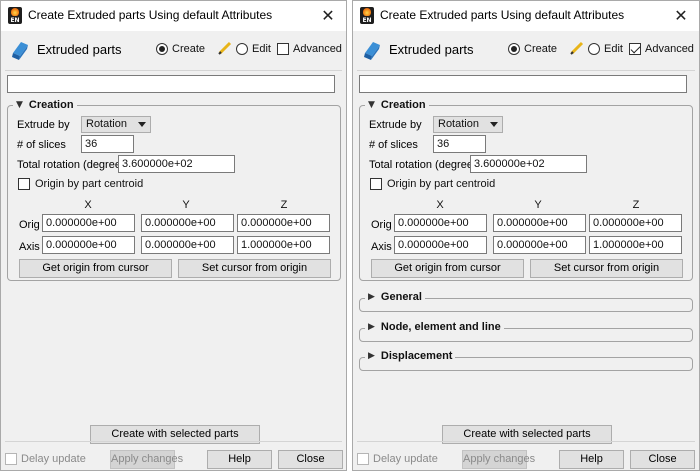  Describe the element at coordinates (15, 15) in the screenshot. I see `app-icon: EN` at that location.